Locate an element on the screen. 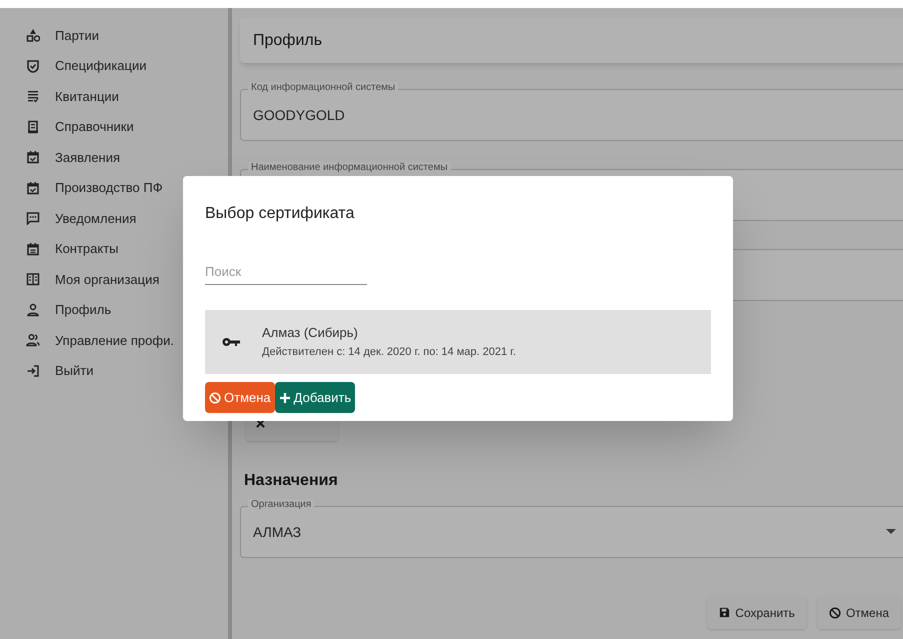 The height and width of the screenshot is (639, 903). sidebar-item: Квитанции is located at coordinates (87, 96).